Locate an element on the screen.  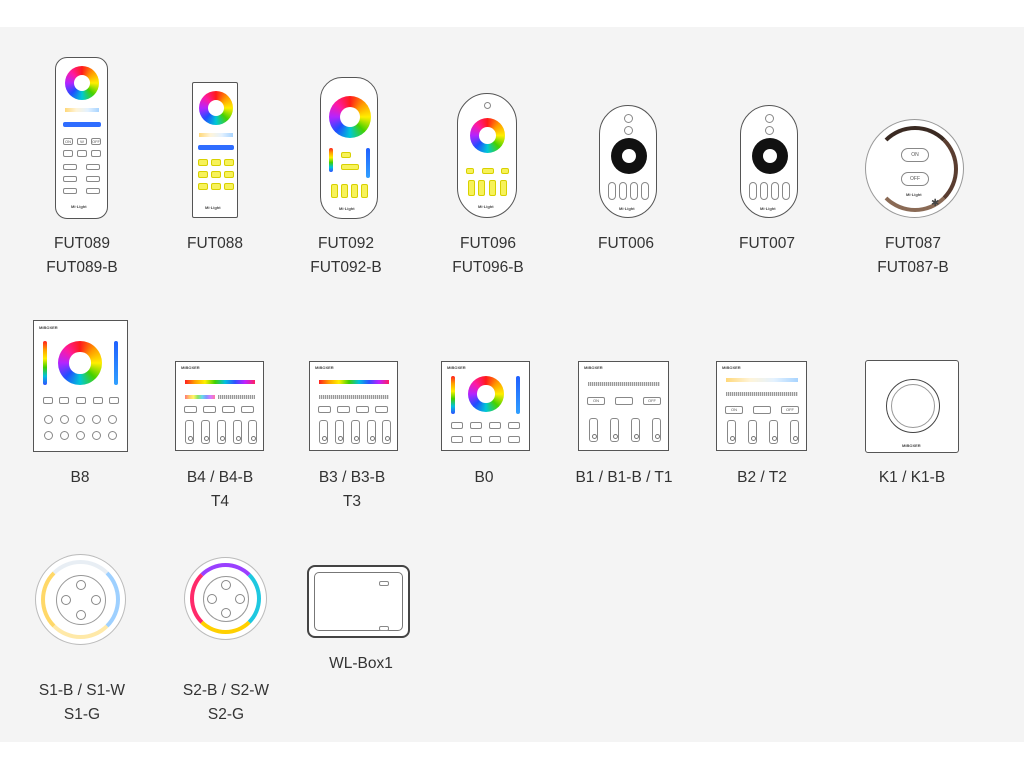
label-wlbox1: WL-Box1 is located at coordinates (361, 663).